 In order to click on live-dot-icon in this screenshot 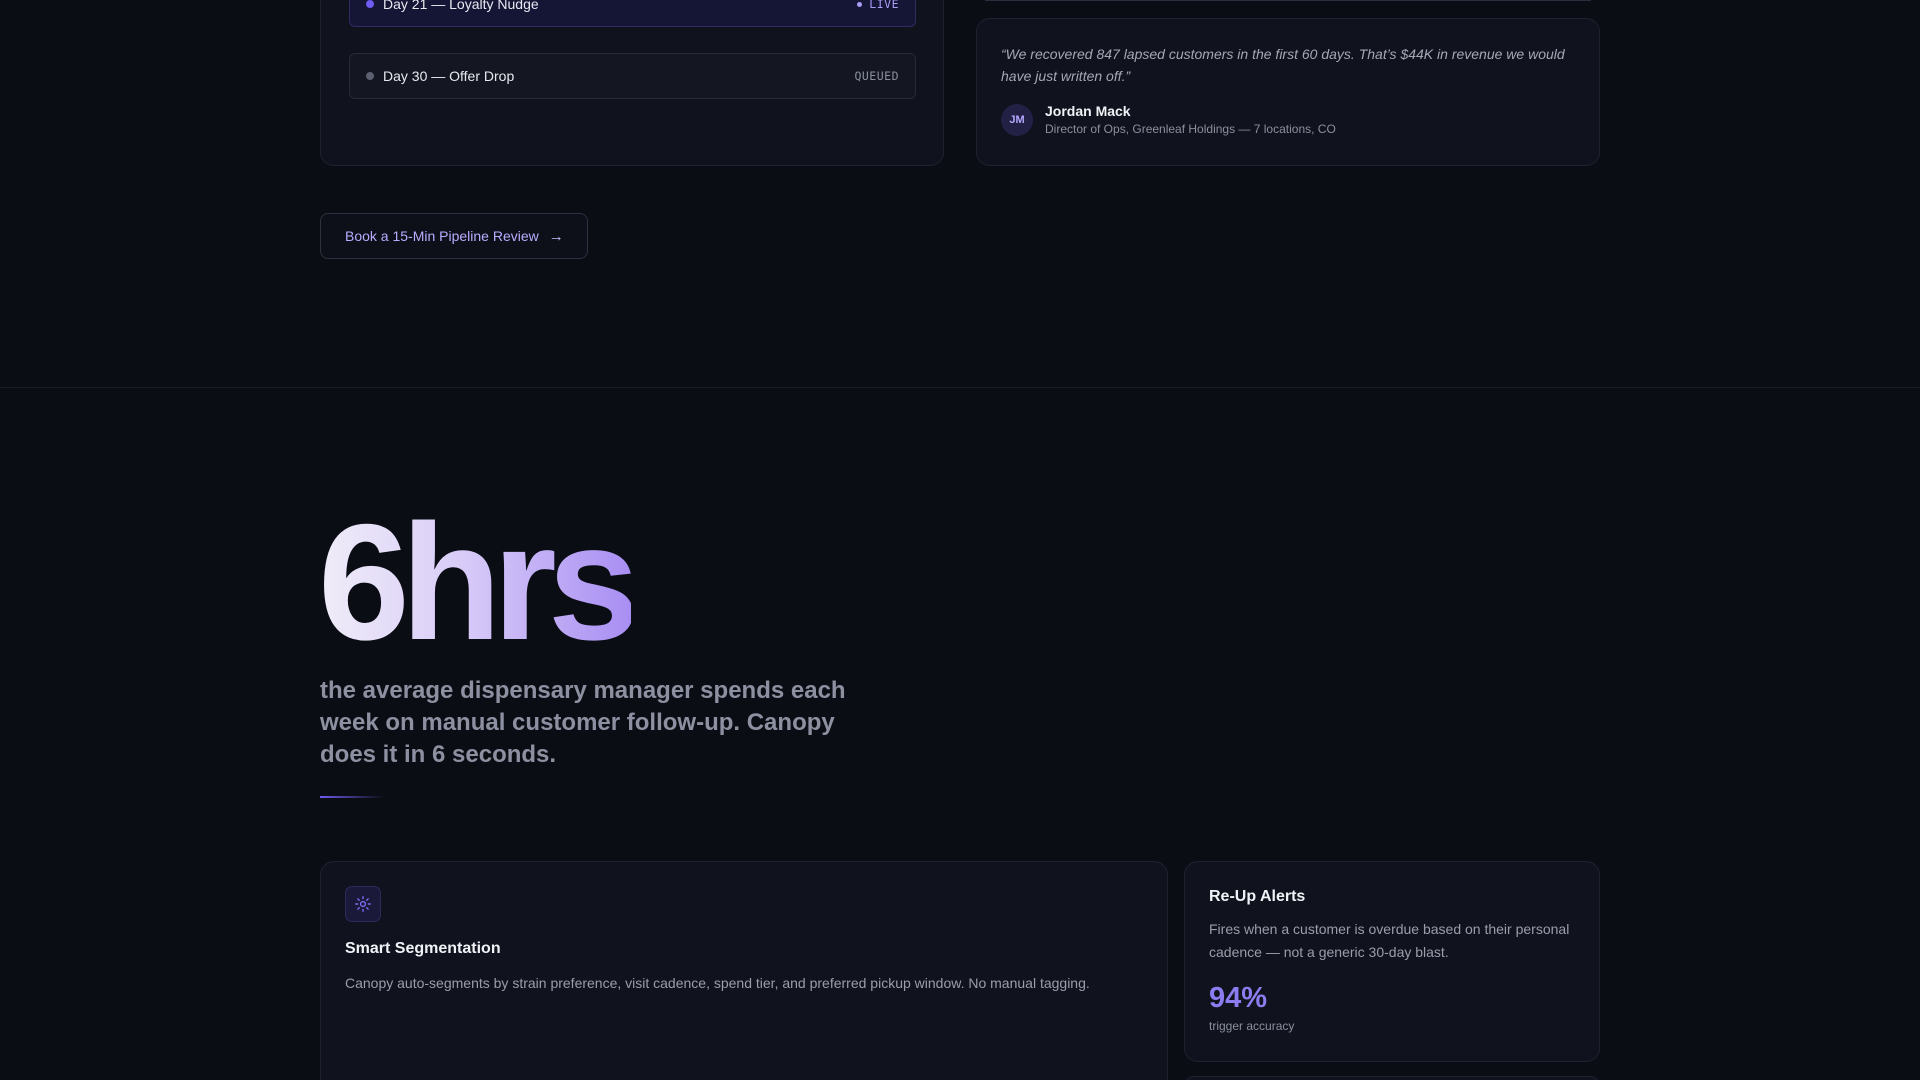, I will do `click(860, 4)`.